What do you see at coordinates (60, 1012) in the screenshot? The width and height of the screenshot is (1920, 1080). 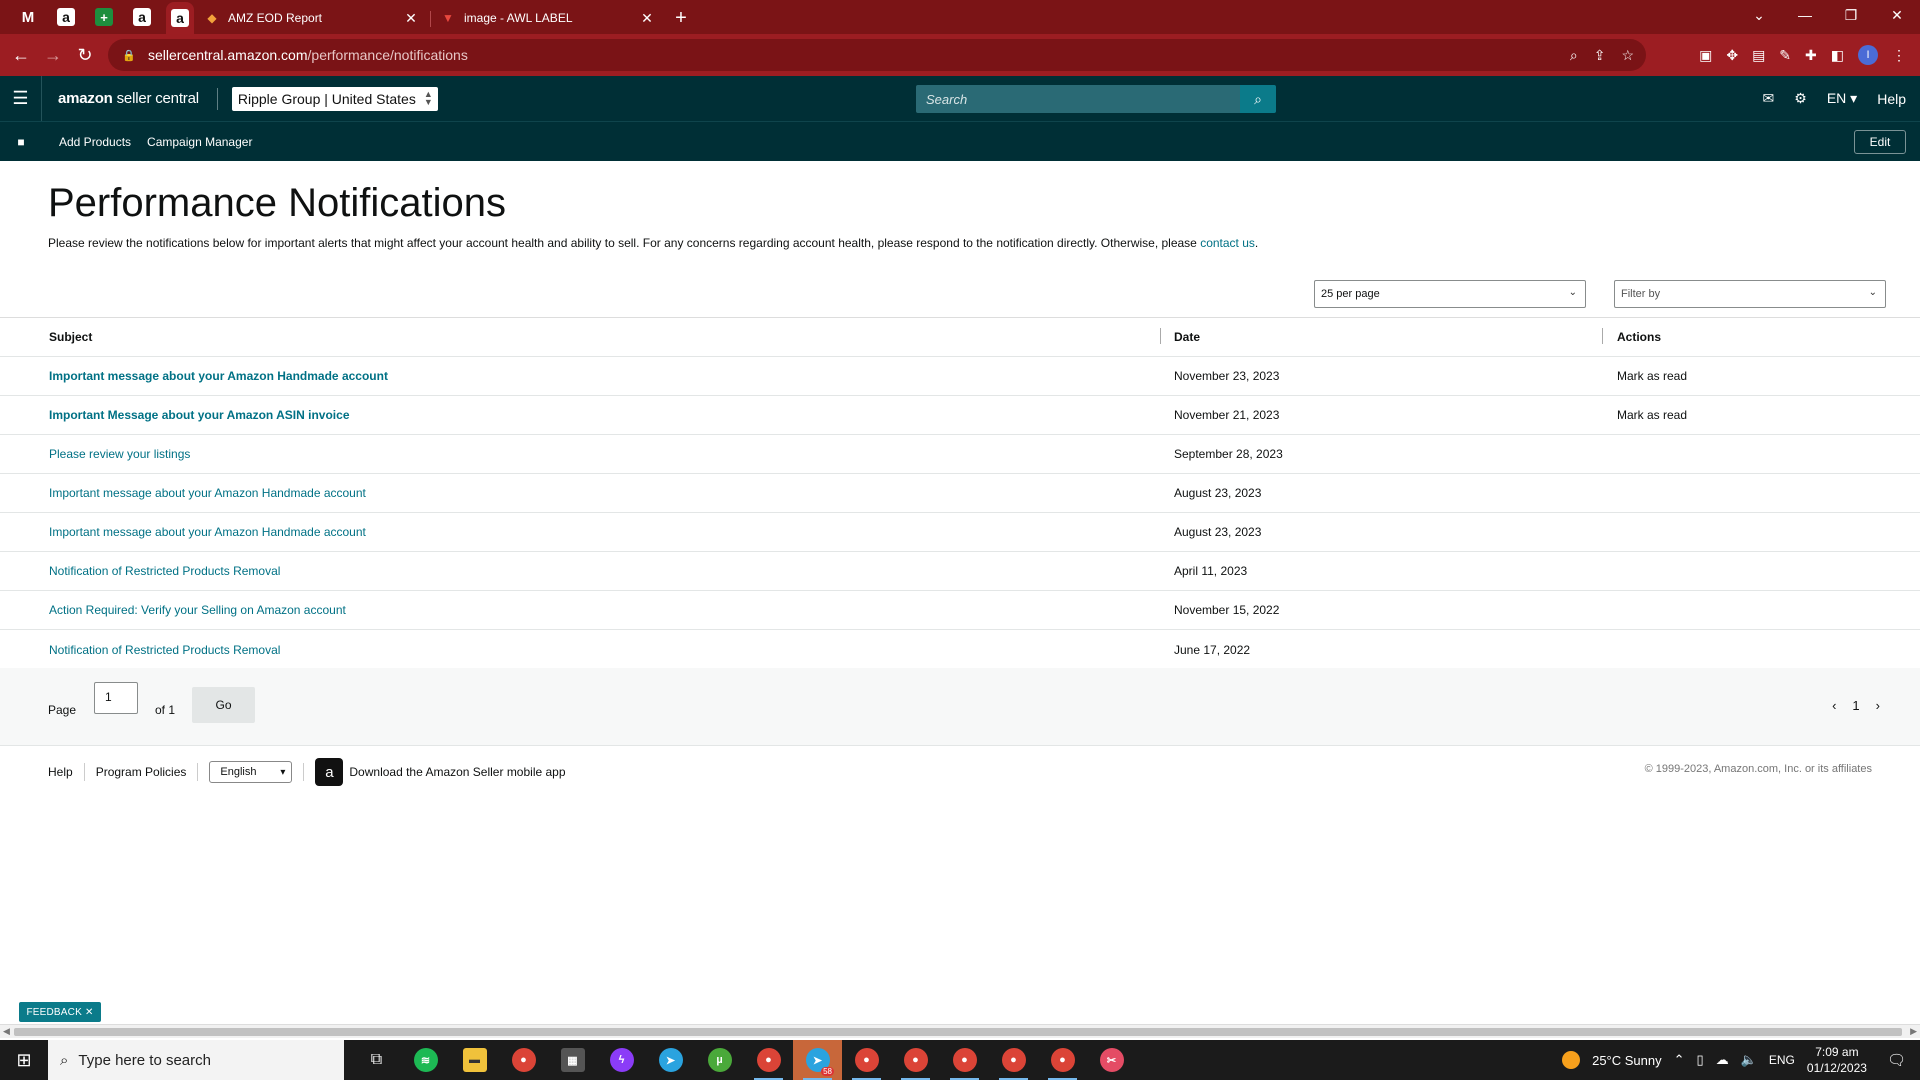 I see `feedback-button: FEEDBACK ✕` at bounding box center [60, 1012].